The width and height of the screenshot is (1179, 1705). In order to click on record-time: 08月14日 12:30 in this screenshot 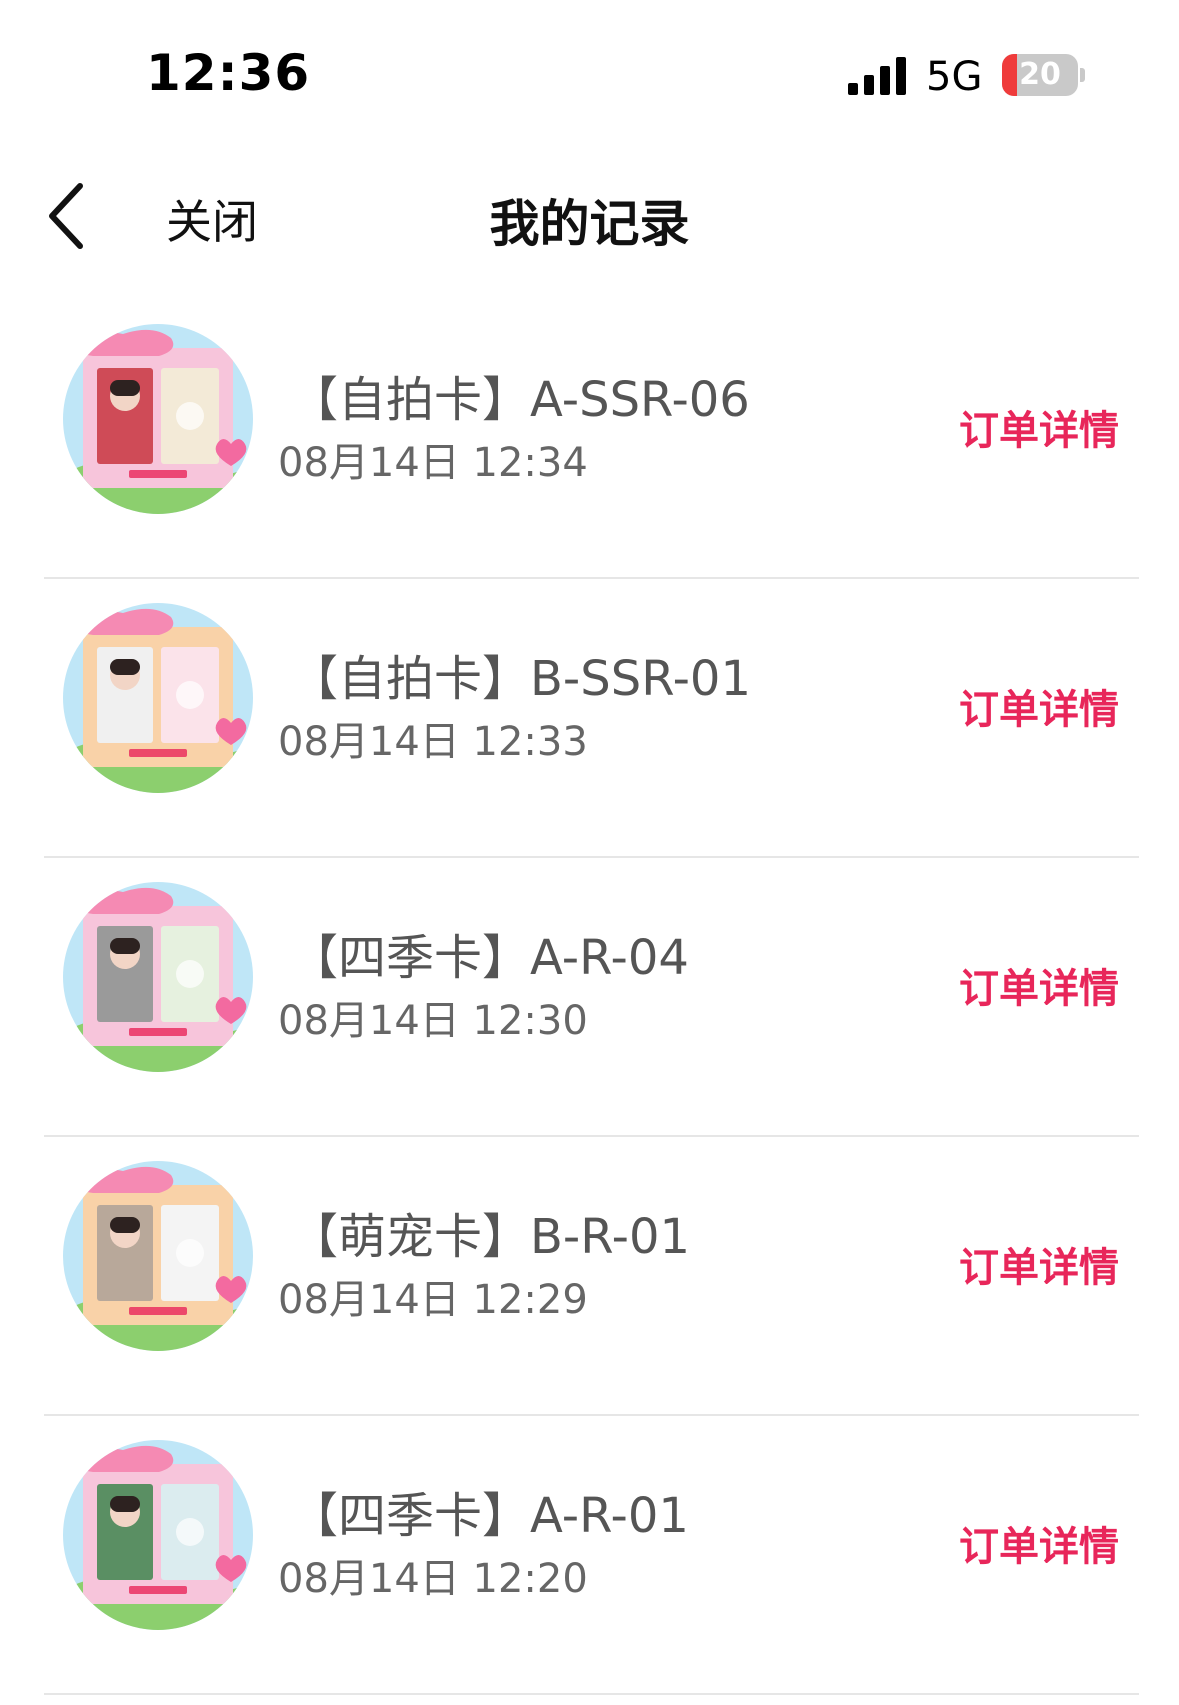, I will do `click(433, 1021)`.